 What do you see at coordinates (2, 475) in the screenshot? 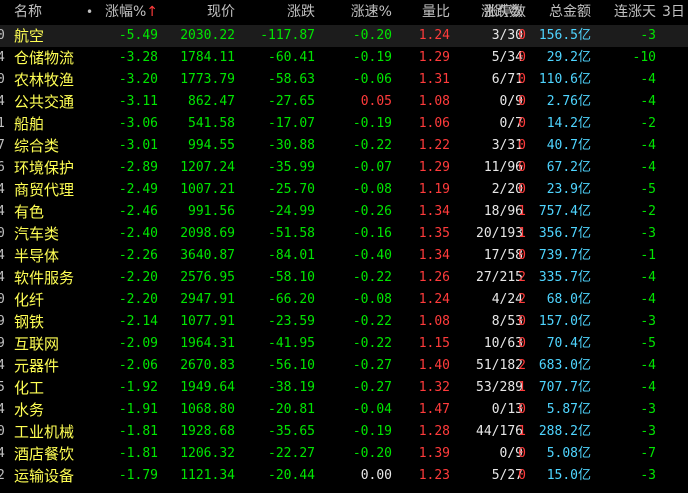
I see `row-index: 2` at bounding box center [2, 475].